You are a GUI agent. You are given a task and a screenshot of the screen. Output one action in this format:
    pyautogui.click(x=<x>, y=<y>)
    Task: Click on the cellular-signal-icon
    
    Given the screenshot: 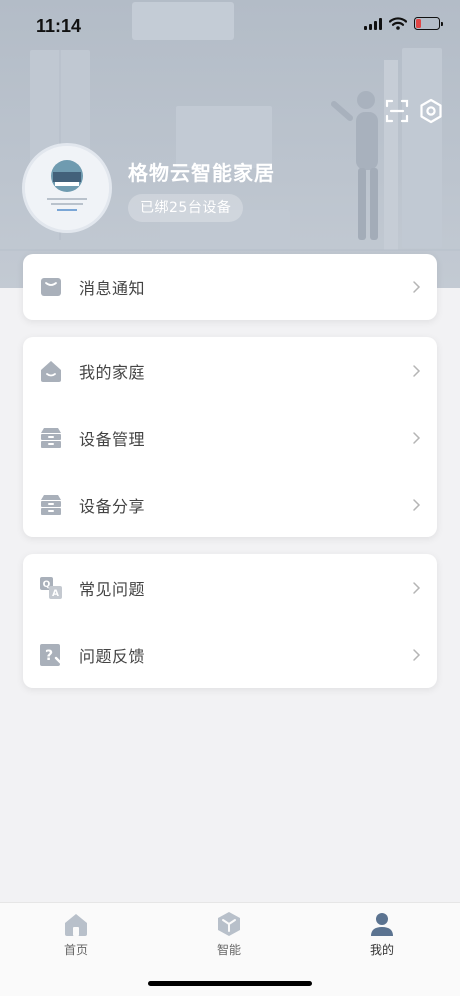 What is the action you would take?
    pyautogui.click(x=373, y=23)
    